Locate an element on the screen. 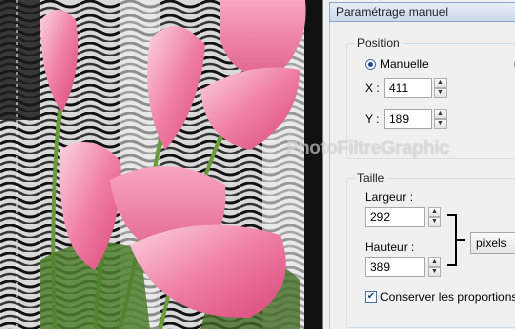 This screenshot has width=515, height=329. proportion-link-stub is located at coordinates (461, 240).